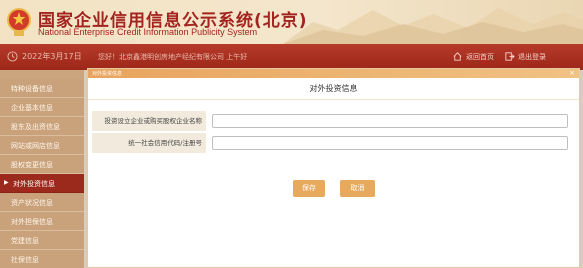 This screenshot has height=268, width=583. What do you see at coordinates (149, 143) in the screenshot?
I see `credit-code-label: 统一社会信用代码/注册号` at bounding box center [149, 143].